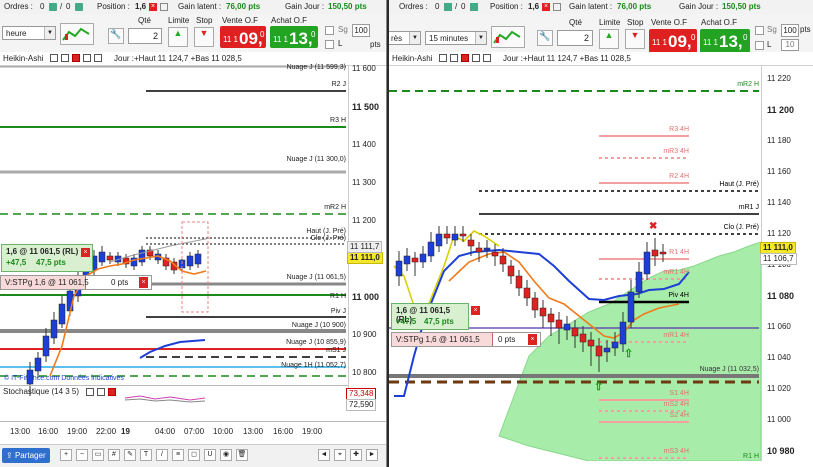 Image resolution: width=813 pixels, height=467 pixels. Describe the element at coordinates (179, 20) in the screenshot. I see `limite-label: Limite` at that location.